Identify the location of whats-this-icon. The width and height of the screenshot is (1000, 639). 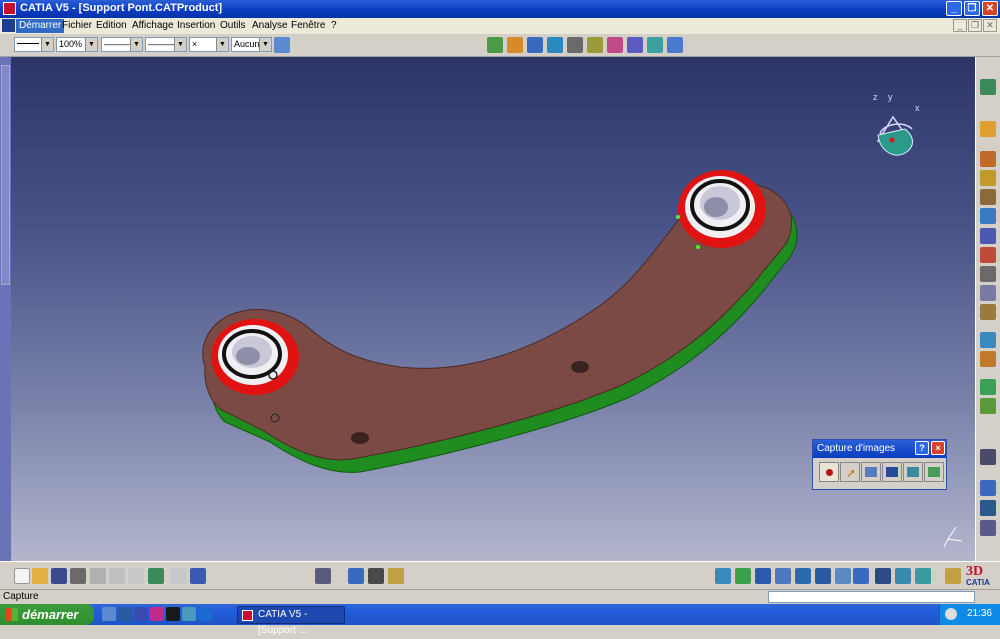
(198, 576).